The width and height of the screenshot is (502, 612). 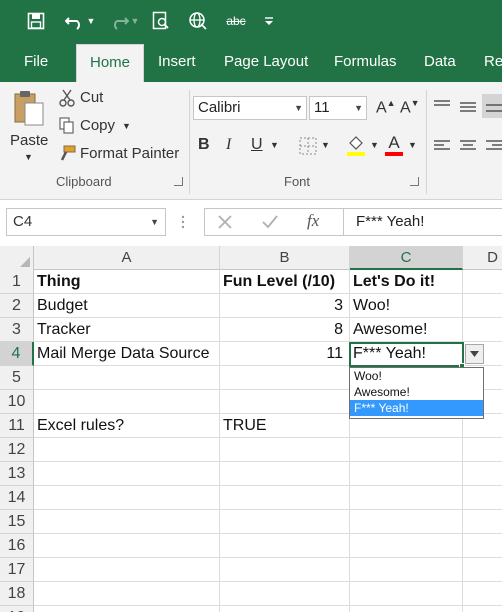 What do you see at coordinates (416, 376) in the screenshot?
I see `dropdown-option: Woo!` at bounding box center [416, 376].